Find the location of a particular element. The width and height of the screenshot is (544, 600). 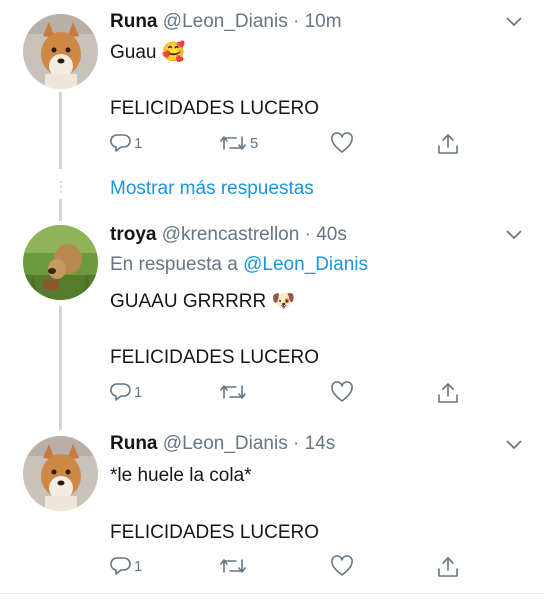

reply-to-handle-link: @Leon_Dianis is located at coordinates (305, 264).